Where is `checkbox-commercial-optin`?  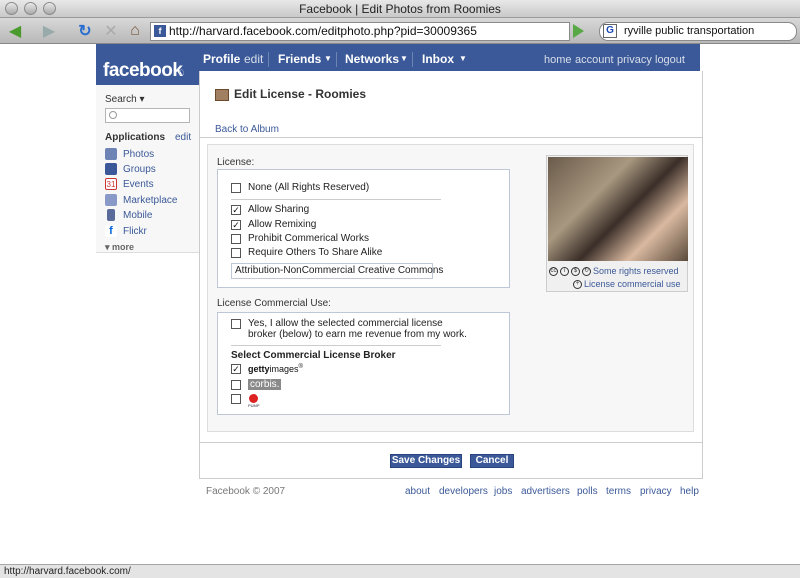
checkbox-commercial-optin is located at coordinates (236, 324).